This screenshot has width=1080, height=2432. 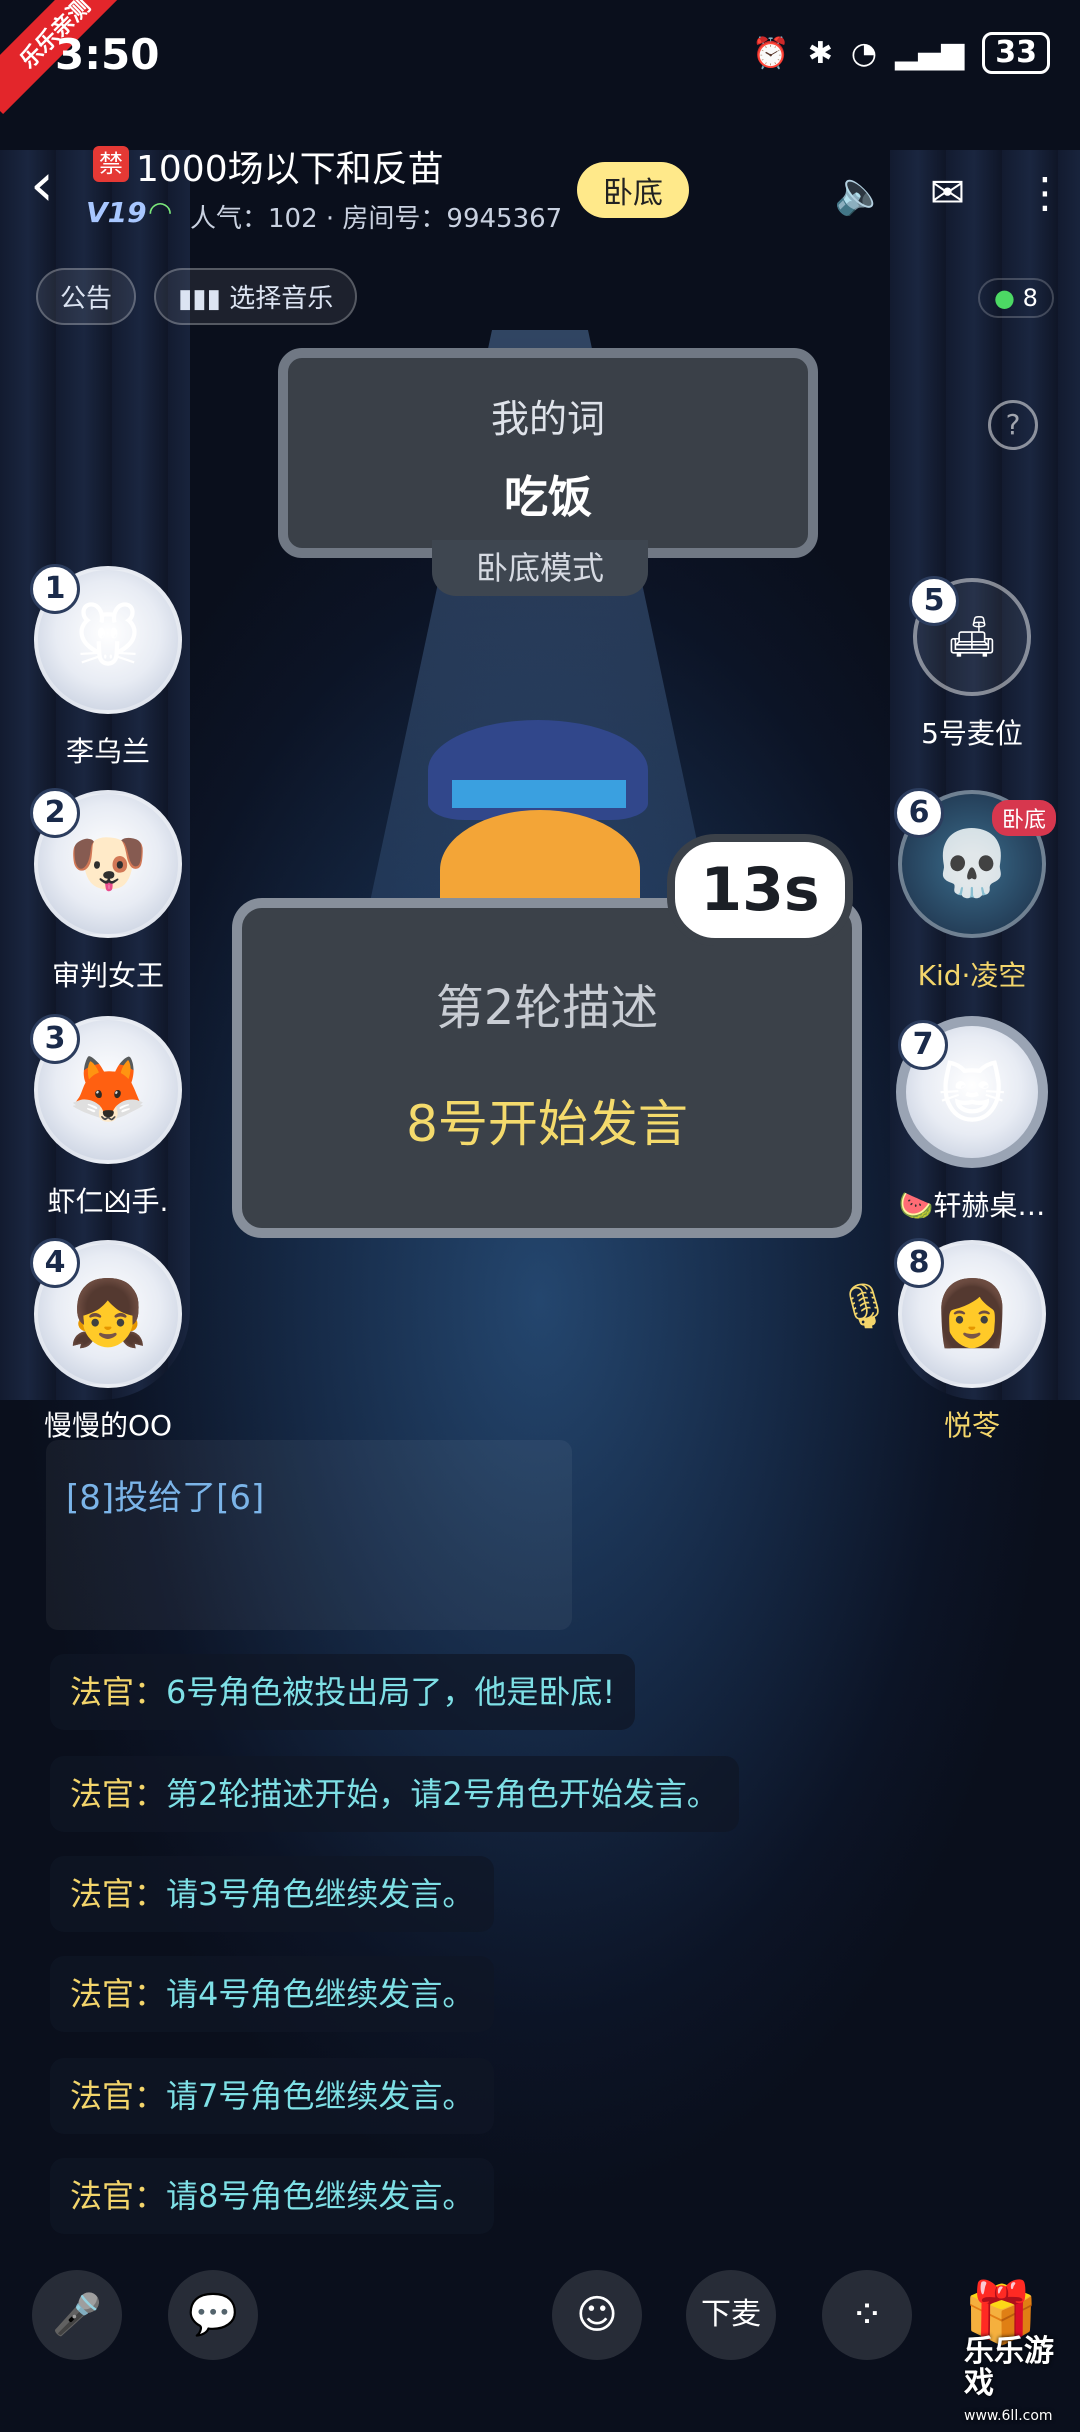 What do you see at coordinates (923, 1045) in the screenshot?
I see `seat-number: 7` at bounding box center [923, 1045].